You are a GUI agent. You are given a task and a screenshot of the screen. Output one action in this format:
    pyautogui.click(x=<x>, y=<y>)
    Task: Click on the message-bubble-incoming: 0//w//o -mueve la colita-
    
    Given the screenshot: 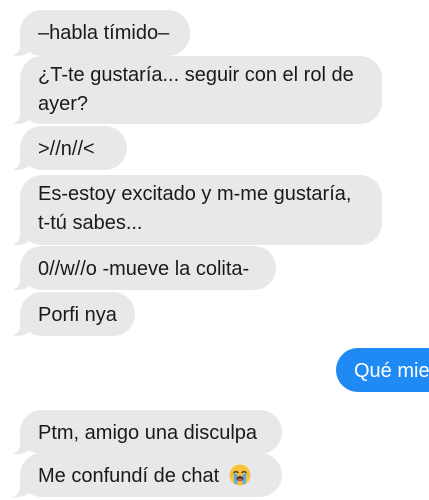 What is the action you would take?
    pyautogui.click(x=143, y=268)
    